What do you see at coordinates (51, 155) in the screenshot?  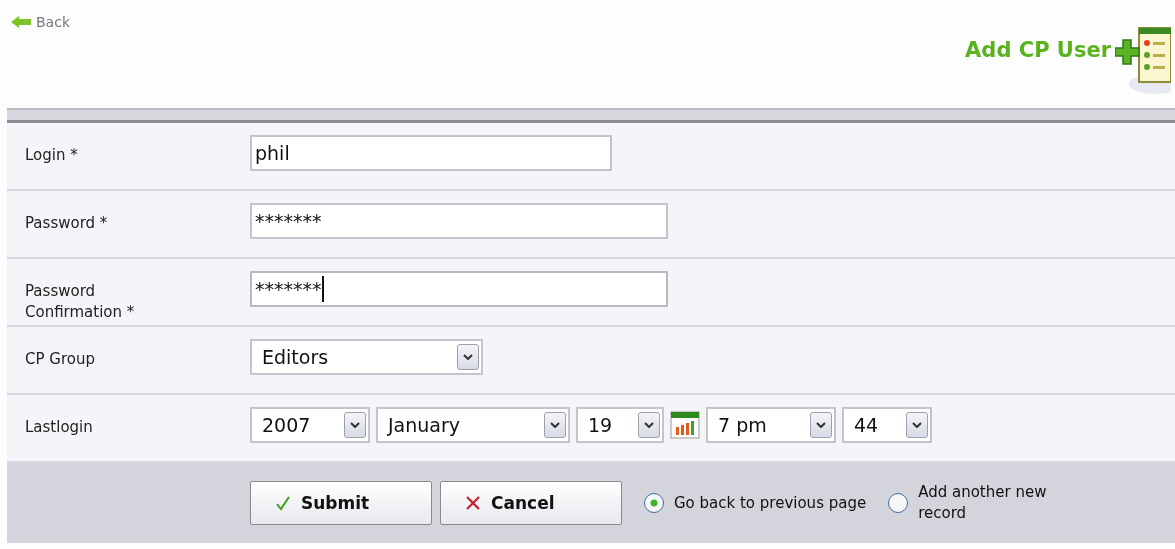 I see `field-label: Login *` at bounding box center [51, 155].